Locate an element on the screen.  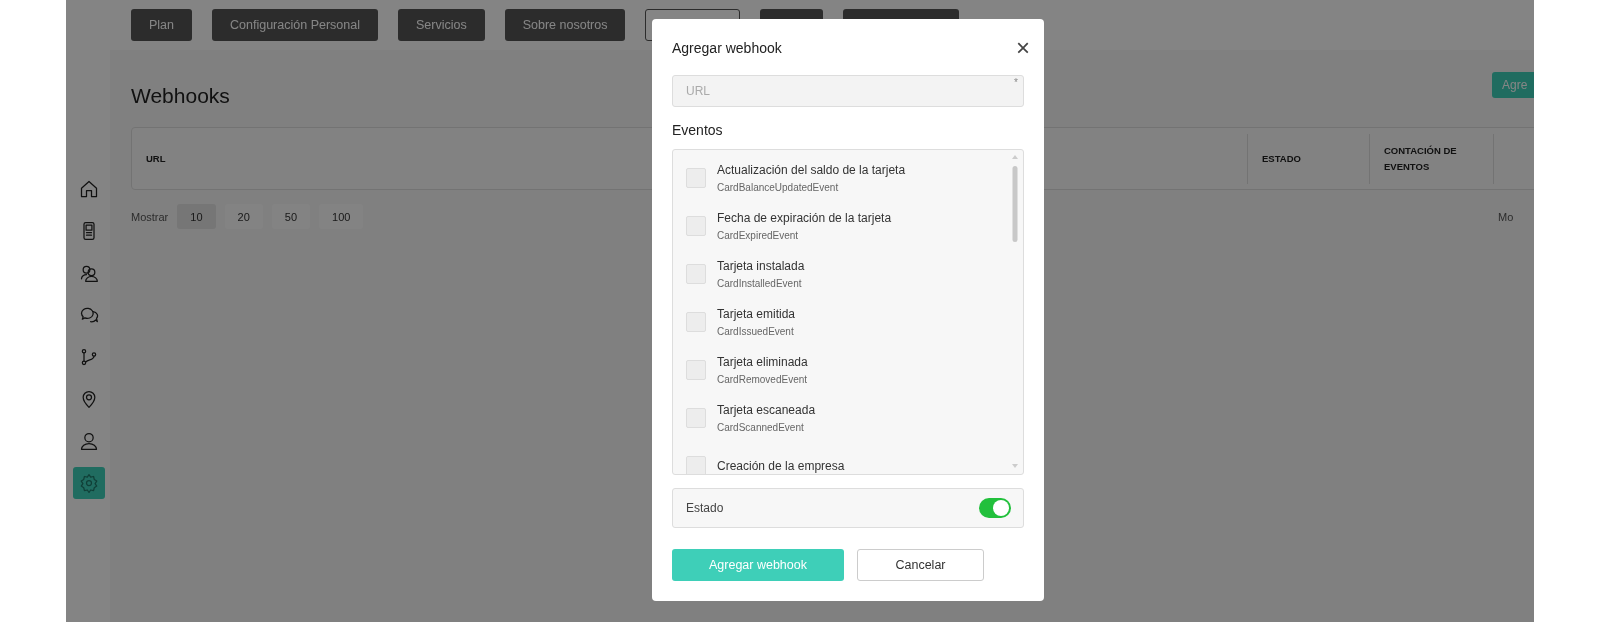
event-title: Tarjeta eliminada is located at coordinates (762, 361).